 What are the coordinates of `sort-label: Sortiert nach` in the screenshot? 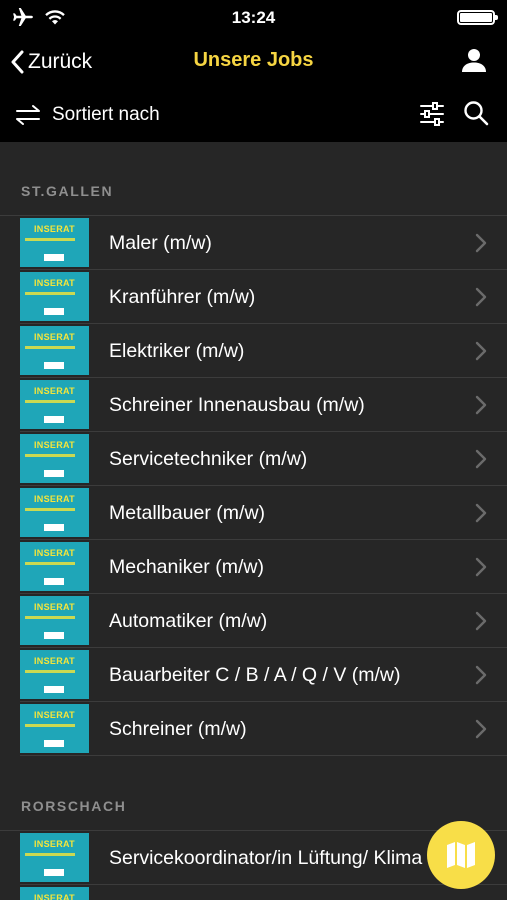 It's located at (106, 114).